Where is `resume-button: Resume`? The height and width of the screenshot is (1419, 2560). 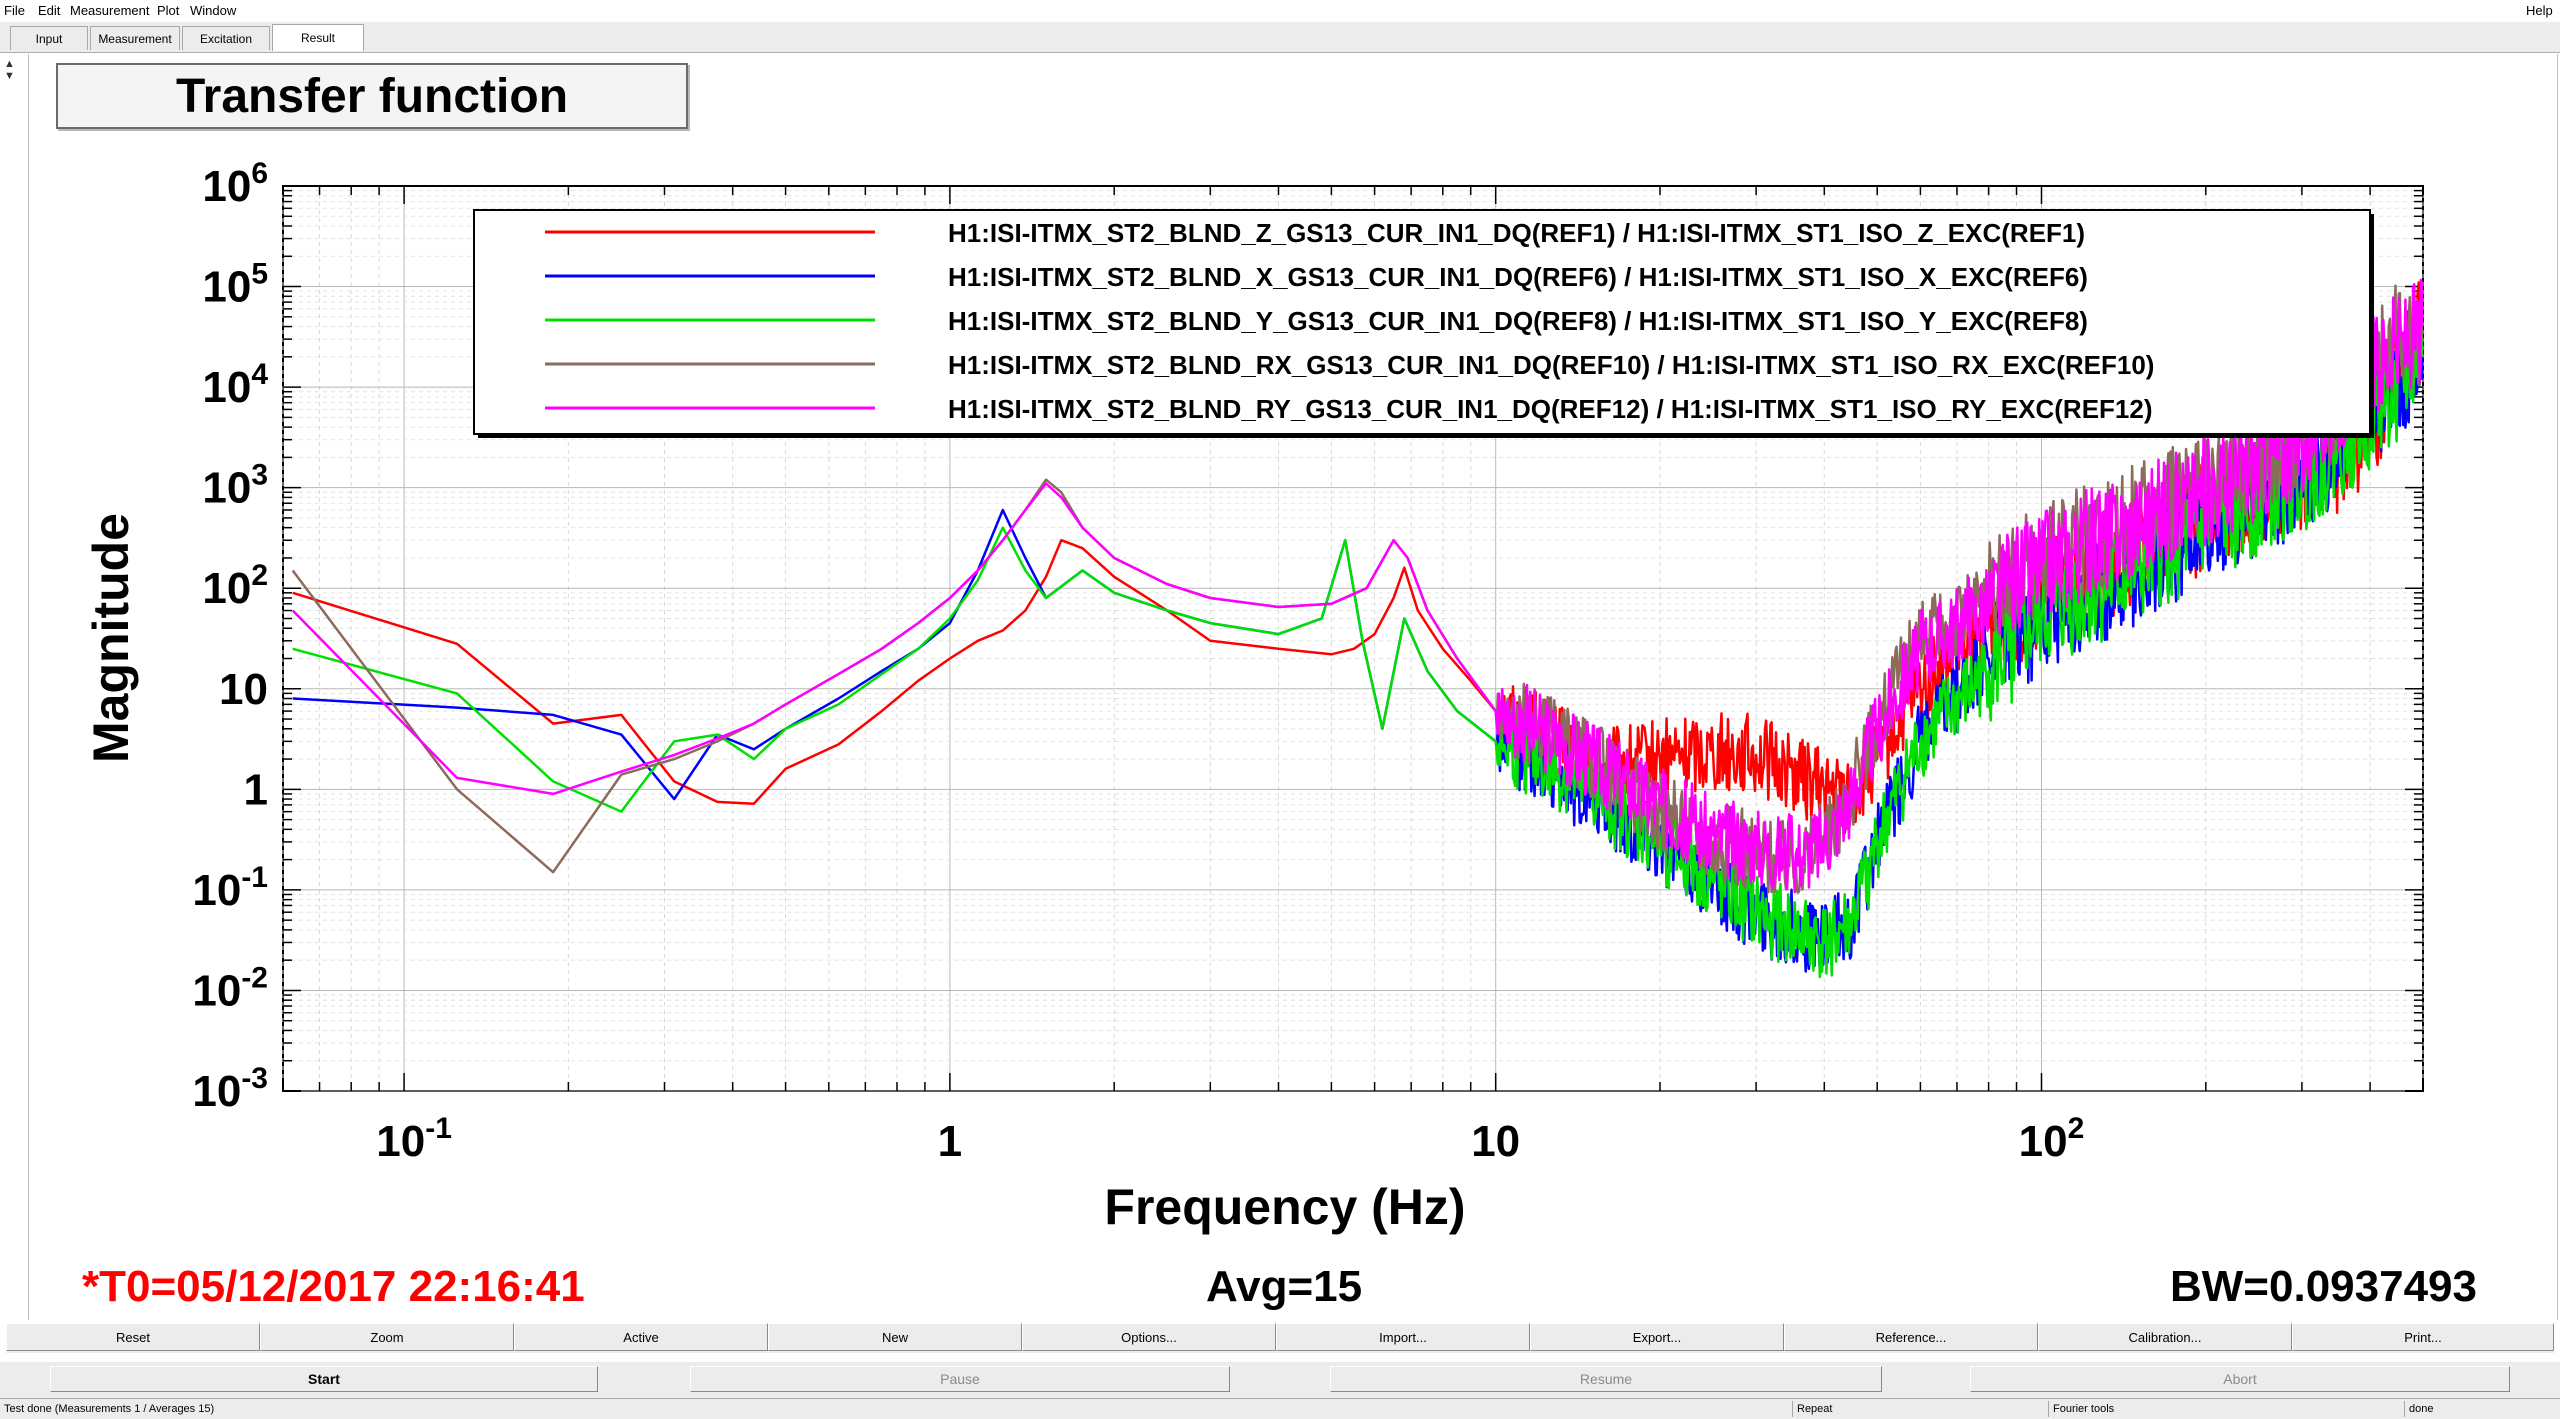
resume-button: Resume is located at coordinates (1606, 1379).